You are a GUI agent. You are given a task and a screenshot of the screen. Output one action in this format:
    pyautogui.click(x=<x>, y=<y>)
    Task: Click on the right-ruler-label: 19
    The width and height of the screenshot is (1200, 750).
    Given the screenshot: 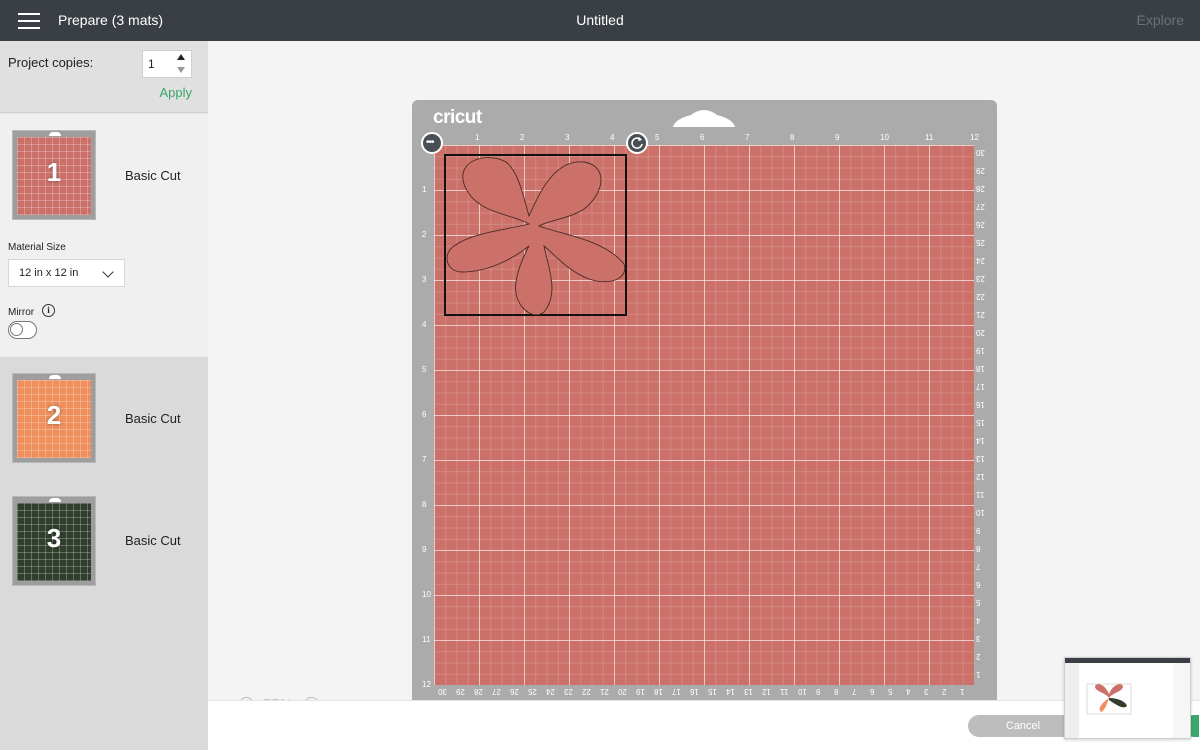 What is the action you would take?
    pyautogui.click(x=980, y=350)
    